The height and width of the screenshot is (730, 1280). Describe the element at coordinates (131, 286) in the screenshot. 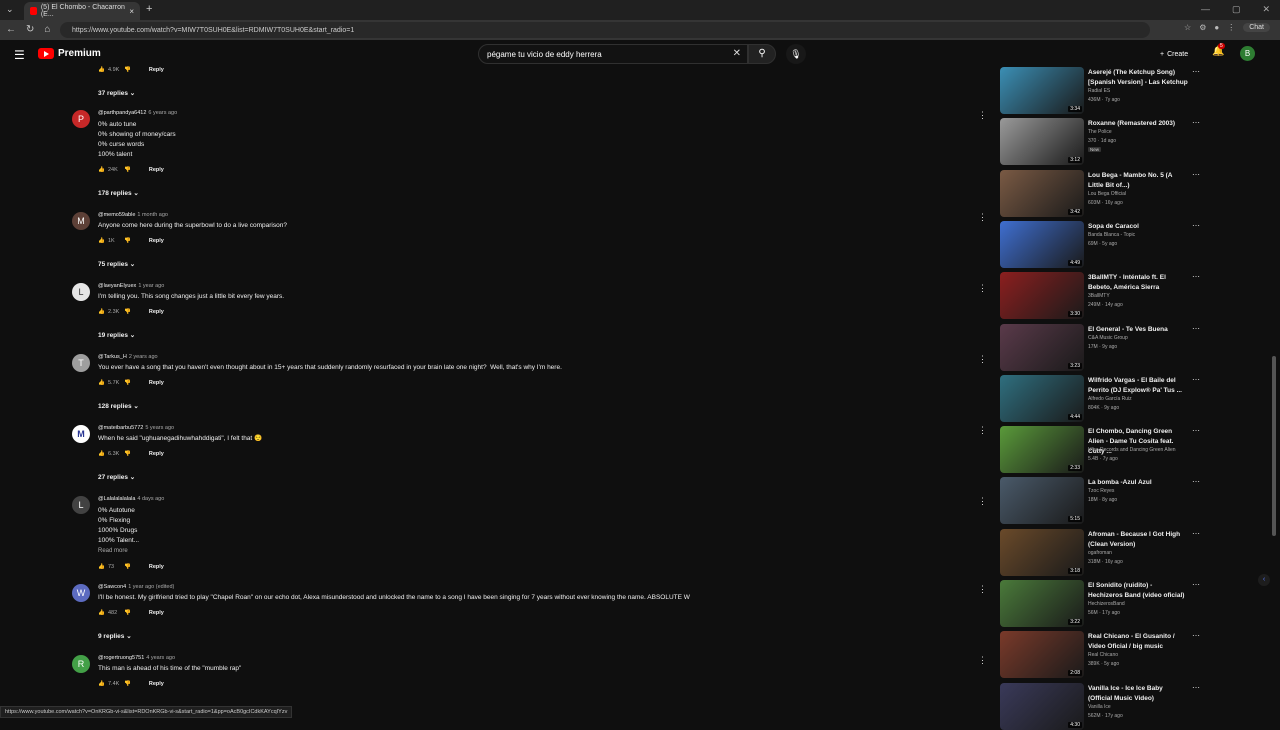

I see `comment-author: @laeyanElyuex 1 year ago` at that location.